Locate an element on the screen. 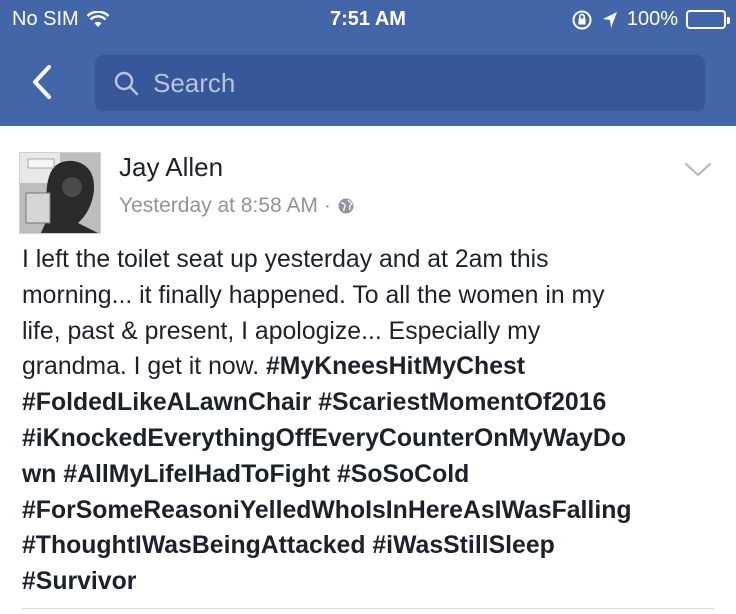 This screenshot has width=736, height=614. search-bar is located at coordinates (400, 83).